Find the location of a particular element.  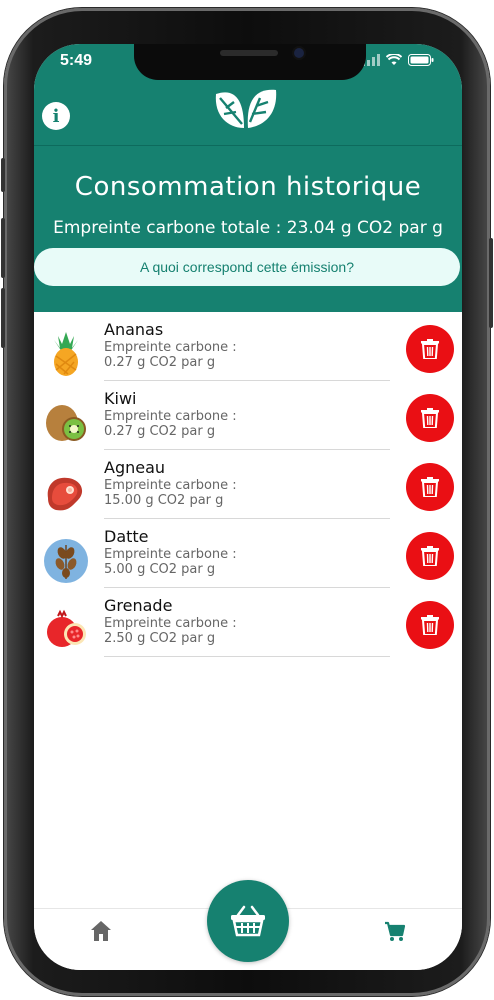

dates-icon is located at coordinates (66, 561).